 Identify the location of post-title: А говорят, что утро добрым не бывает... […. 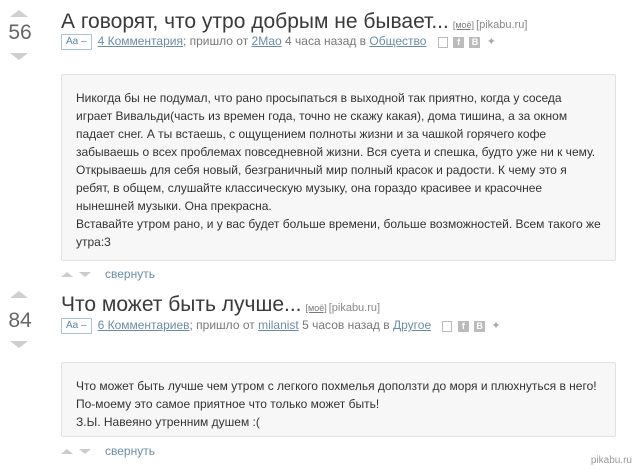
(294, 22).